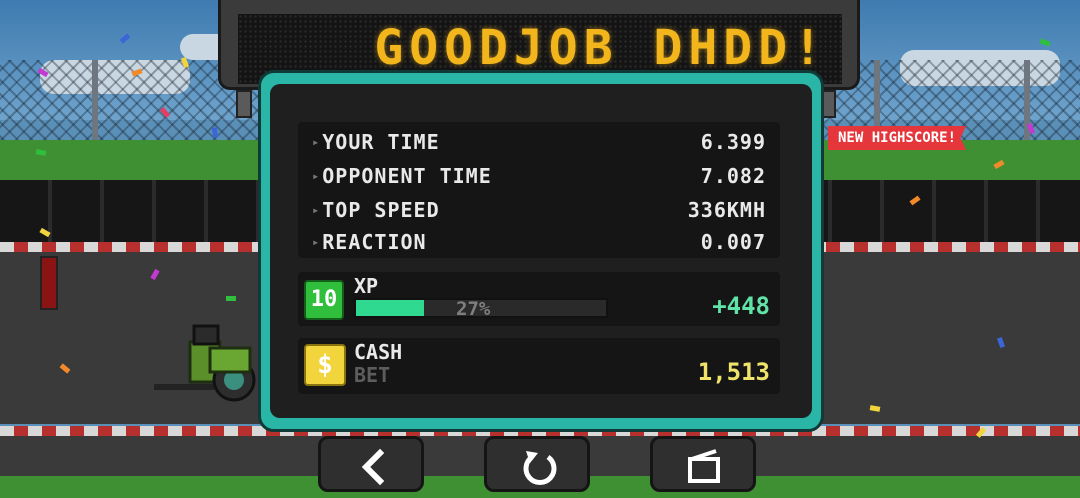 The height and width of the screenshot is (498, 1080). I want to click on xp-progress-fill, so click(390, 308).